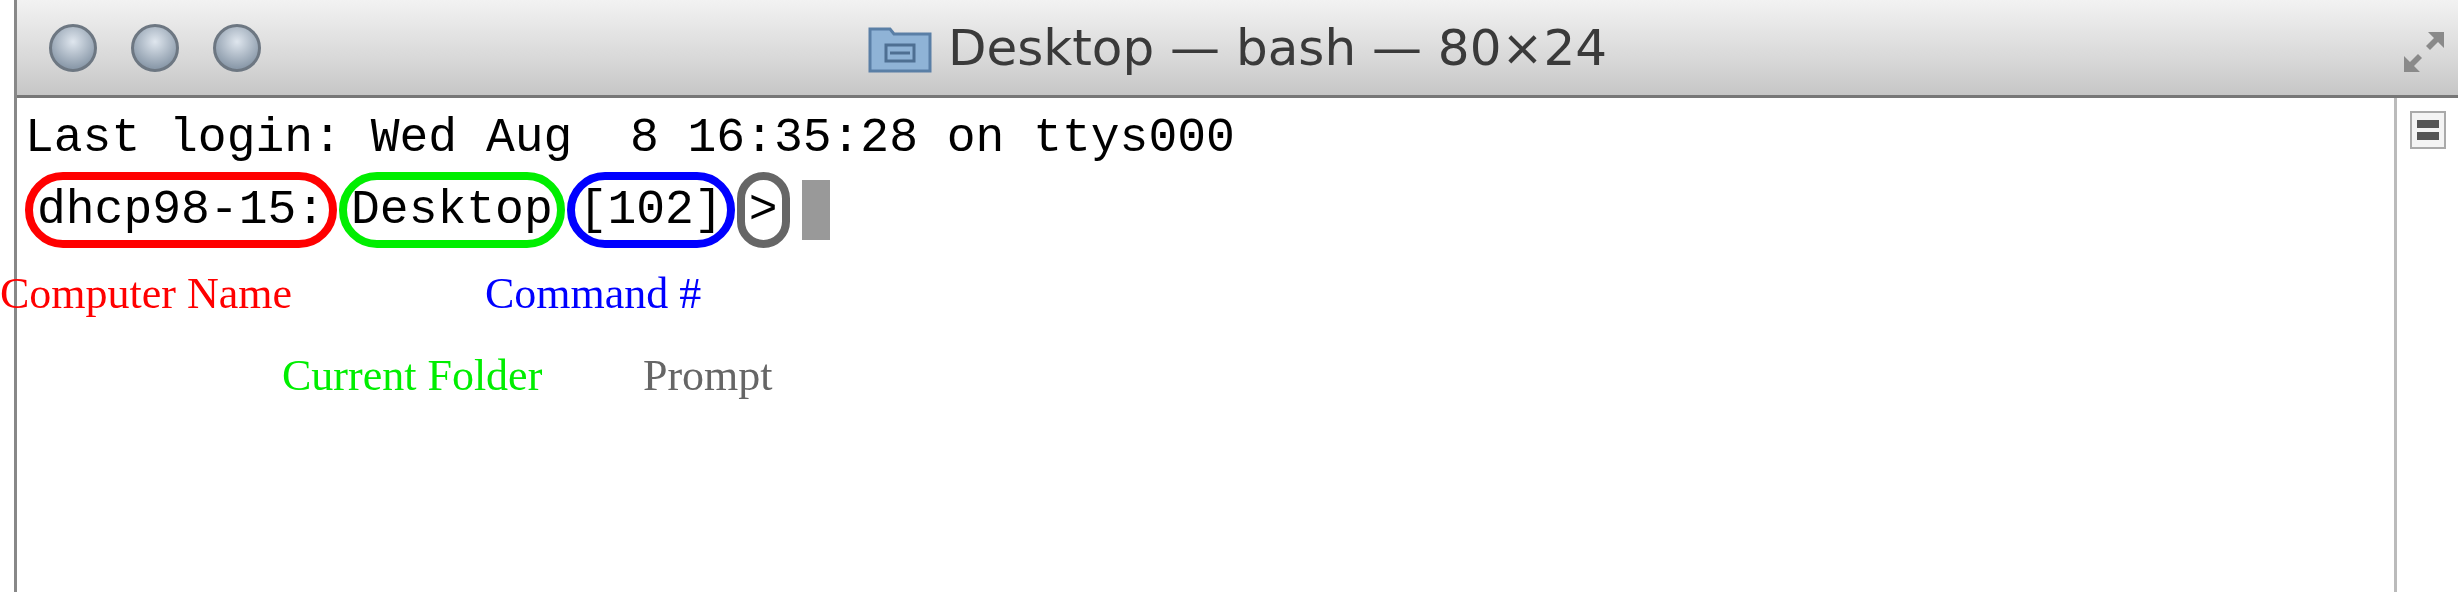 The width and height of the screenshot is (2458, 592). Describe the element at coordinates (630, 138) in the screenshot. I see `terminal-line: Last login: Wed Aug 8 16:35:28 on ttys000` at that location.